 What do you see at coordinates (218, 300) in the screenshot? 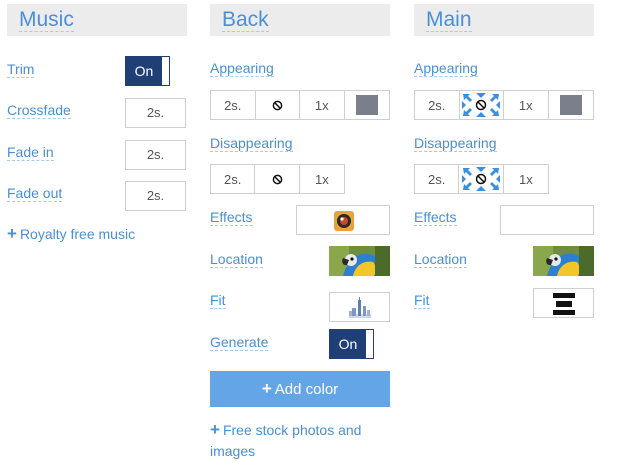
I see `back-fit-label: Fit` at bounding box center [218, 300].